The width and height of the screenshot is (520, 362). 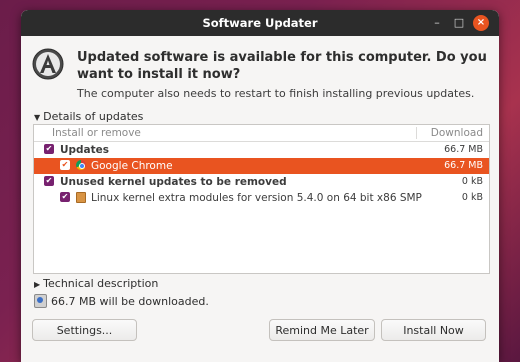 What do you see at coordinates (37, 284) in the screenshot?
I see `collapsed-triangle-icon: ▶` at bounding box center [37, 284].